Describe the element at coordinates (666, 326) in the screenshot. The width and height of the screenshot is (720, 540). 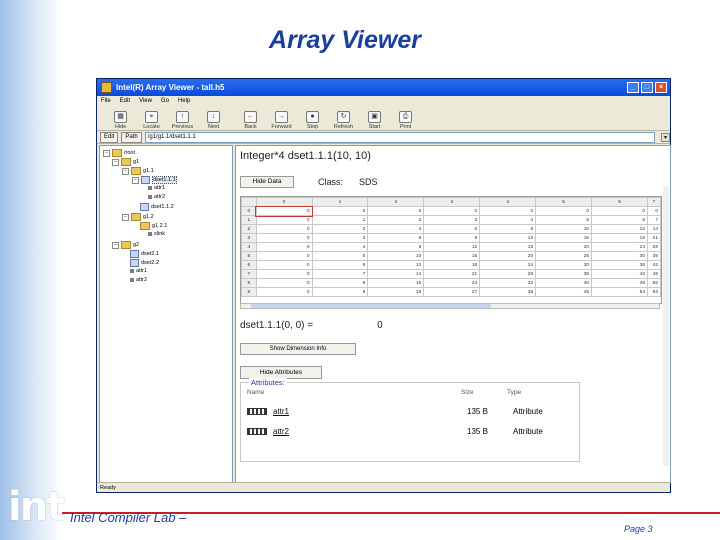
I see `vertical-scrollbar` at that location.